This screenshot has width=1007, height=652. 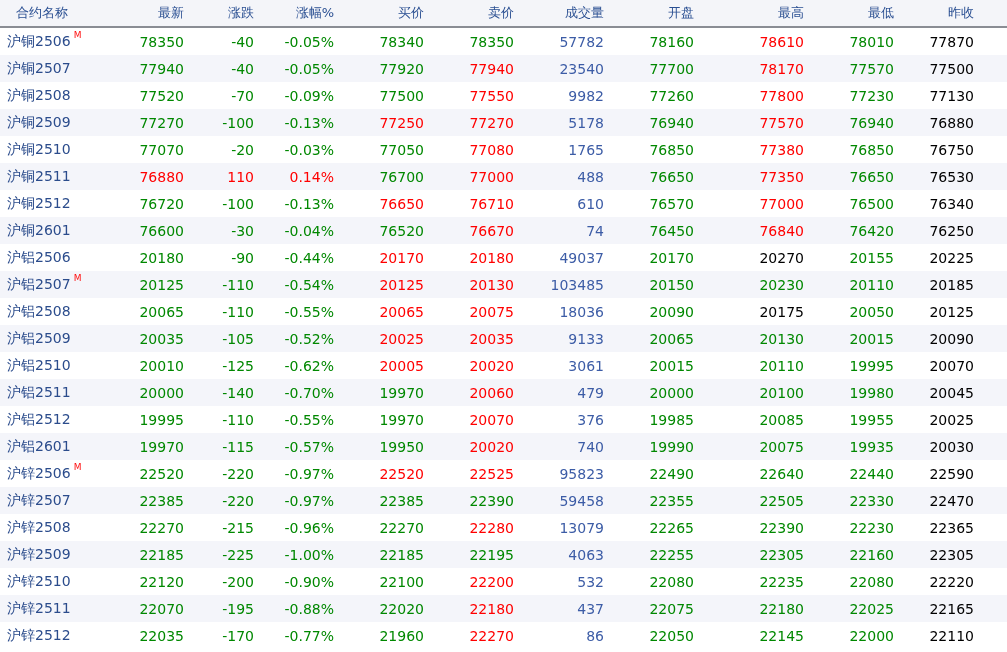 I want to click on column-header: 成交量, so click(x=584, y=13).